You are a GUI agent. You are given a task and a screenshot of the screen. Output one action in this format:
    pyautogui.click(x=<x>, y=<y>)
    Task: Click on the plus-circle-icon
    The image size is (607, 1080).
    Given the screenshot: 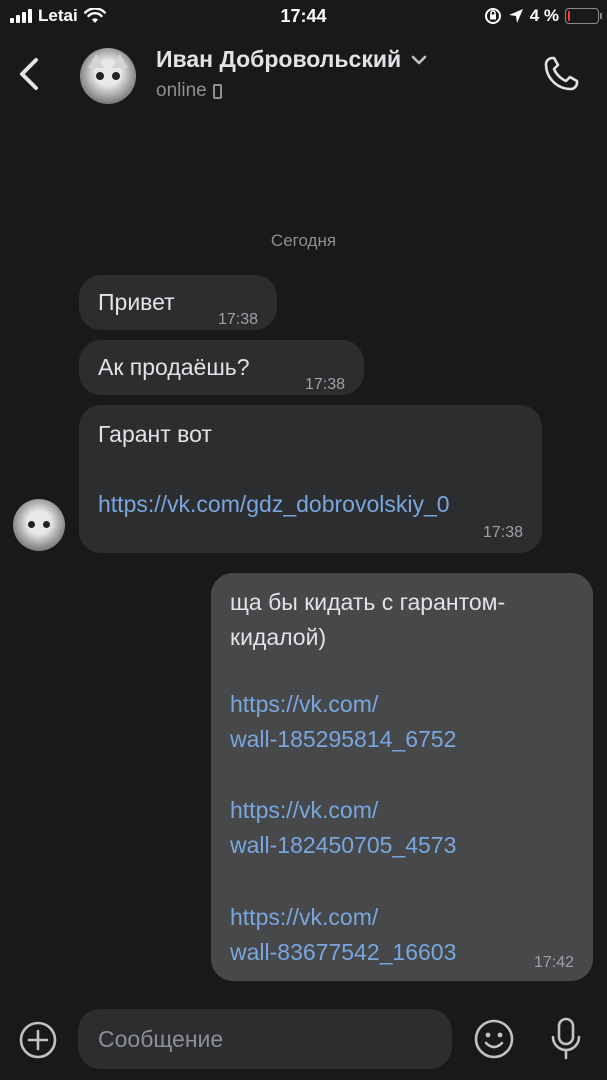 What is the action you would take?
    pyautogui.click(x=38, y=1040)
    